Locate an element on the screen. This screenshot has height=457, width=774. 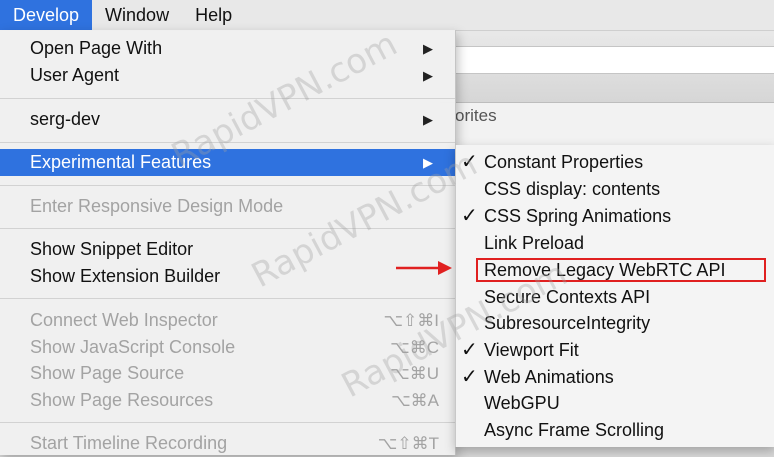
keyboard-shortcut: ⌥⇧⌘T is located at coordinates (408, 443).